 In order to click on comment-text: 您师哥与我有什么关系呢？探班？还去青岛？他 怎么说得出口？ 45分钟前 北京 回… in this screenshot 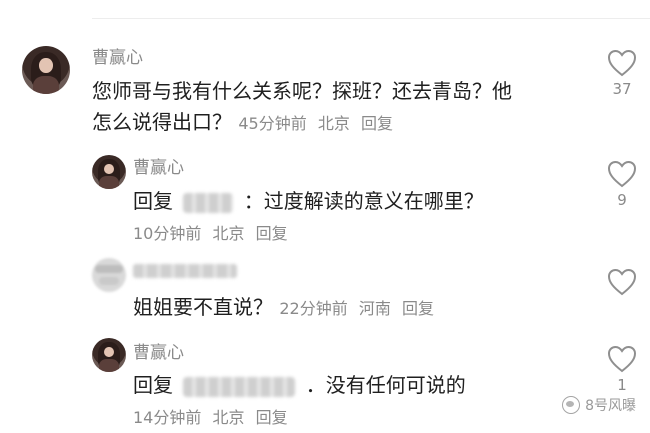, I will do `click(302, 107)`.